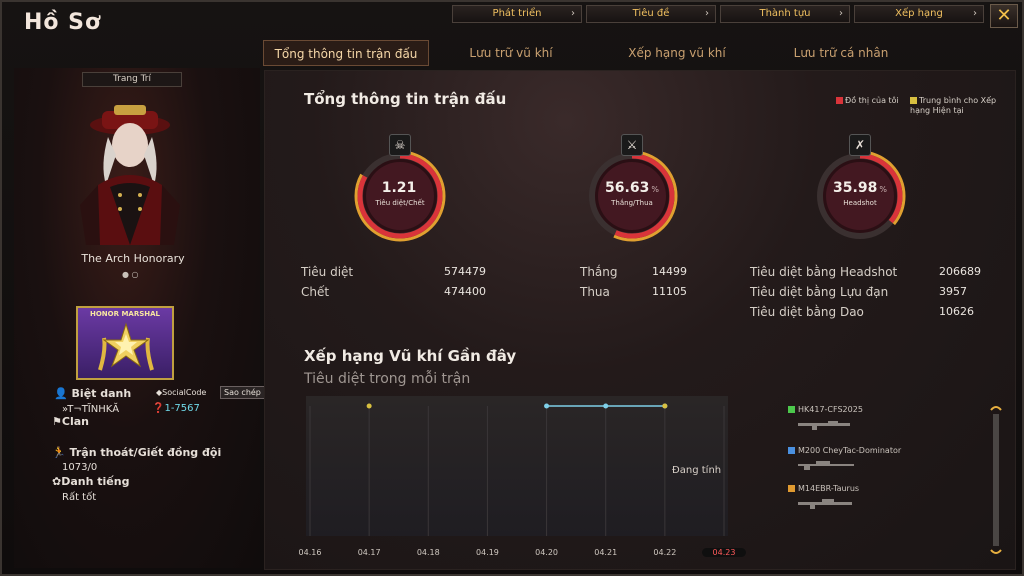  I want to click on knife-kills-value: 10626, so click(956, 311).